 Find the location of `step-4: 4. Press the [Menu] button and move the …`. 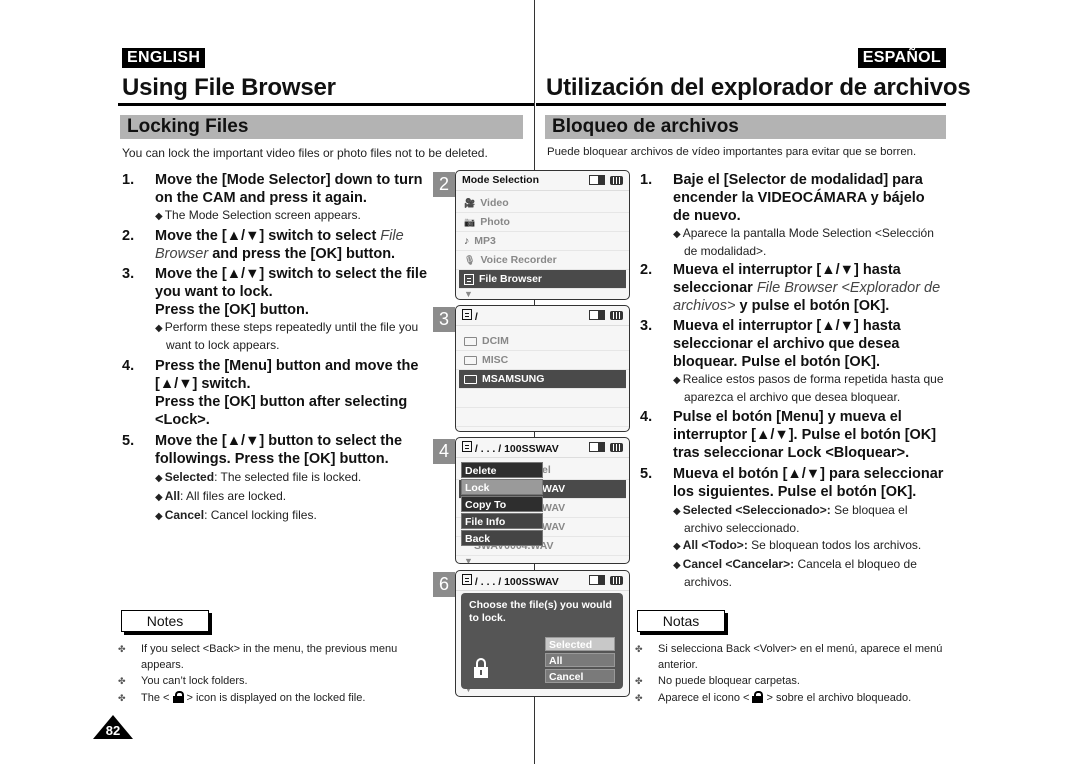

step-4: 4. Press the [Menu] button and move the … is located at coordinates (277, 393).